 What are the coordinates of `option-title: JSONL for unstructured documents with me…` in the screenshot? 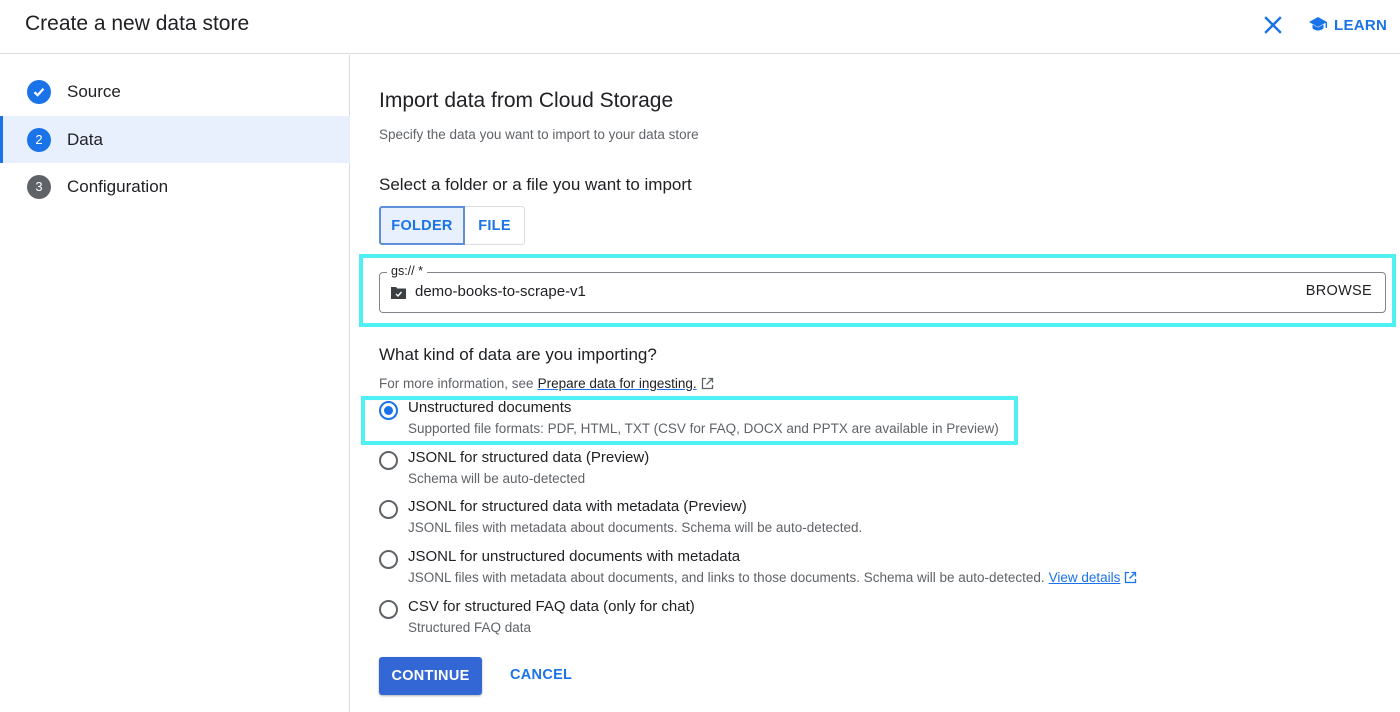 It's located at (574, 556).